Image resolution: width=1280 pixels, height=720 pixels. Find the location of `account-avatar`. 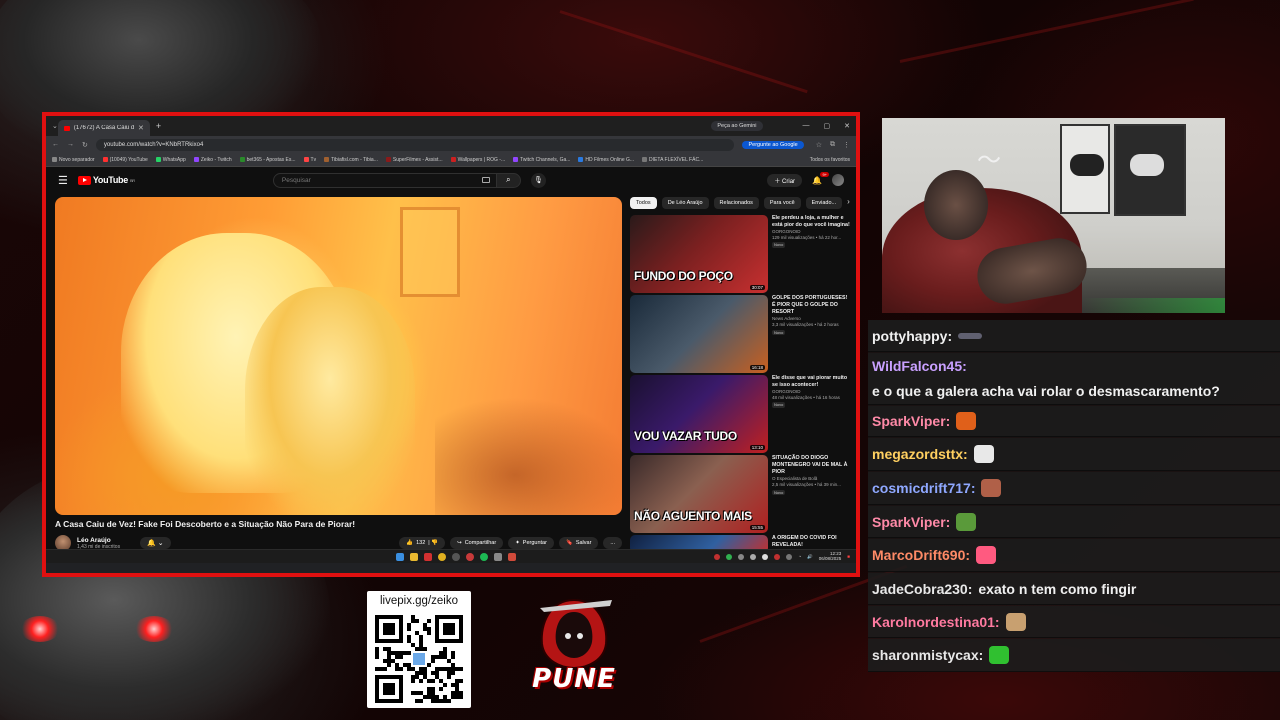

account-avatar is located at coordinates (838, 180).